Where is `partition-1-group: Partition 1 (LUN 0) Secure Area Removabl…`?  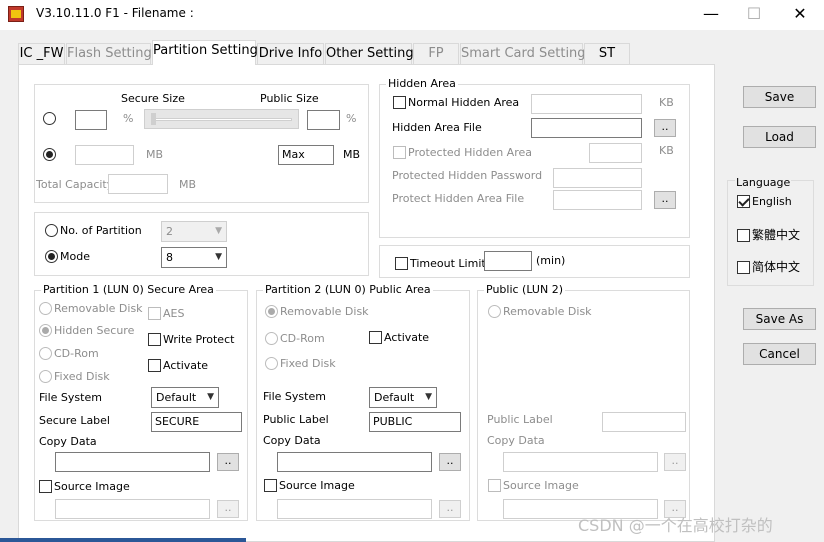 partition-1-group: Partition 1 (LUN 0) Secure Area Removabl… is located at coordinates (141, 402).